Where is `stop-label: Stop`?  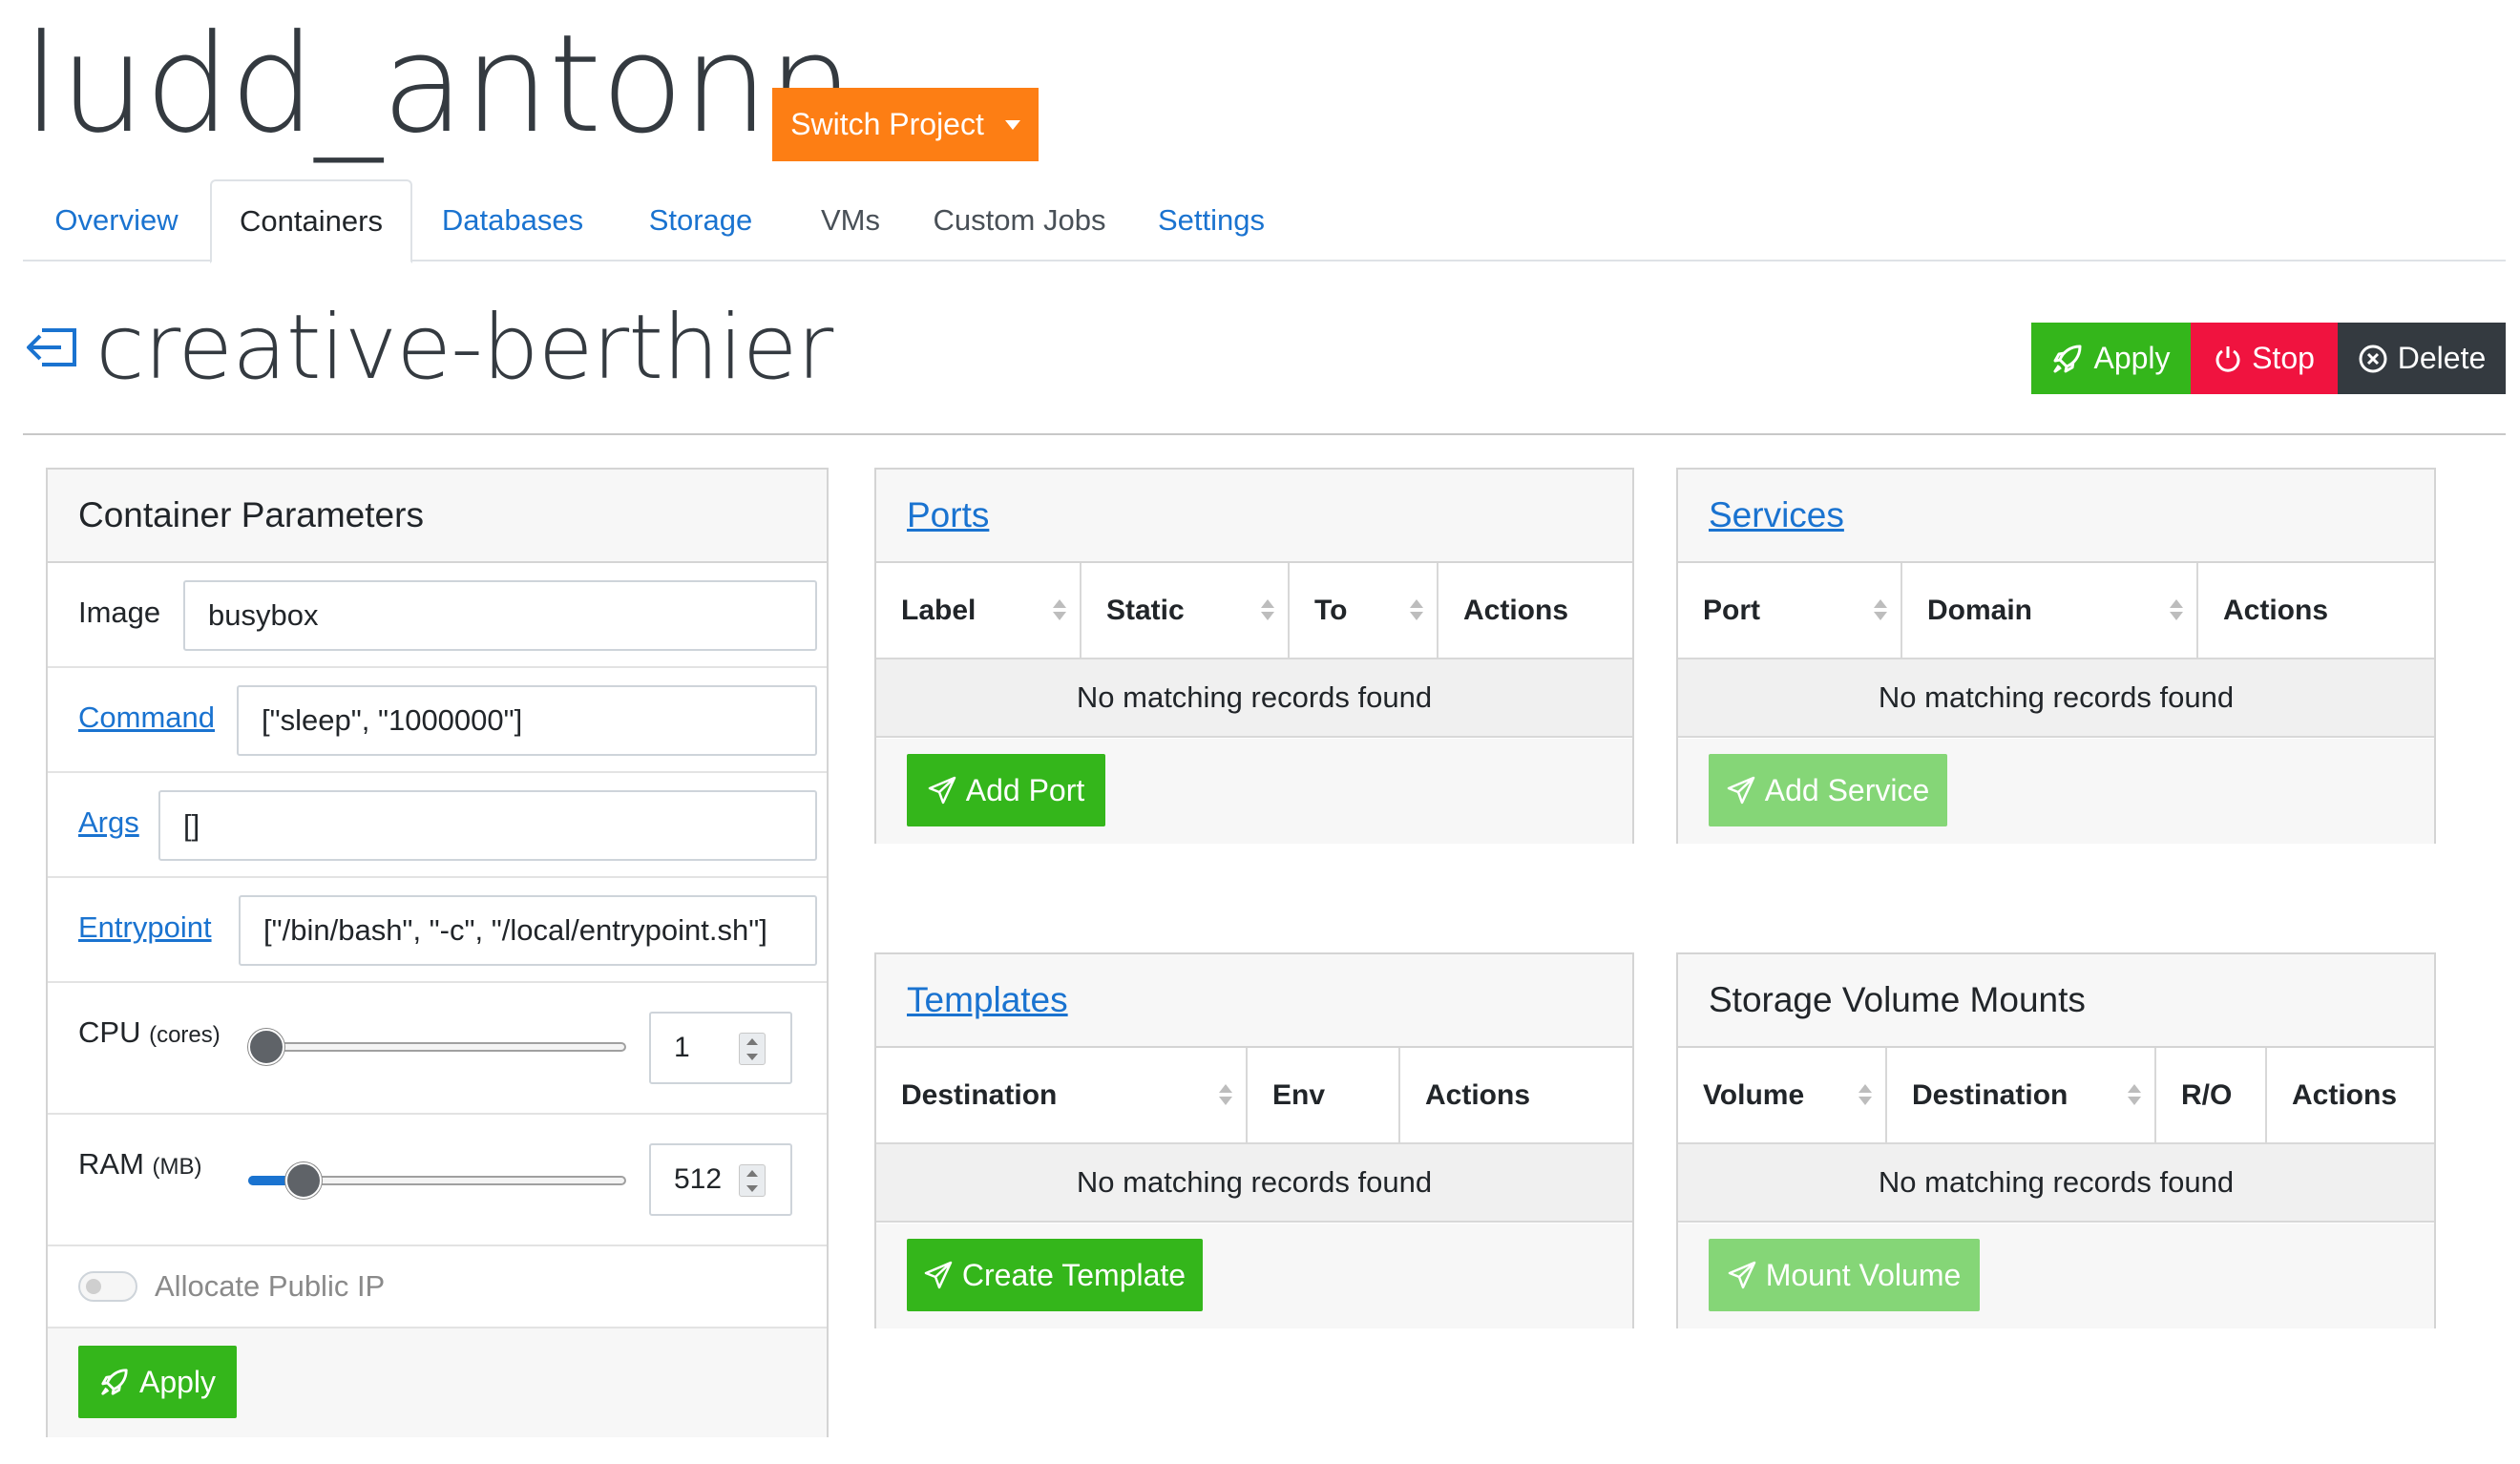 stop-label: Stop is located at coordinates (2284, 358).